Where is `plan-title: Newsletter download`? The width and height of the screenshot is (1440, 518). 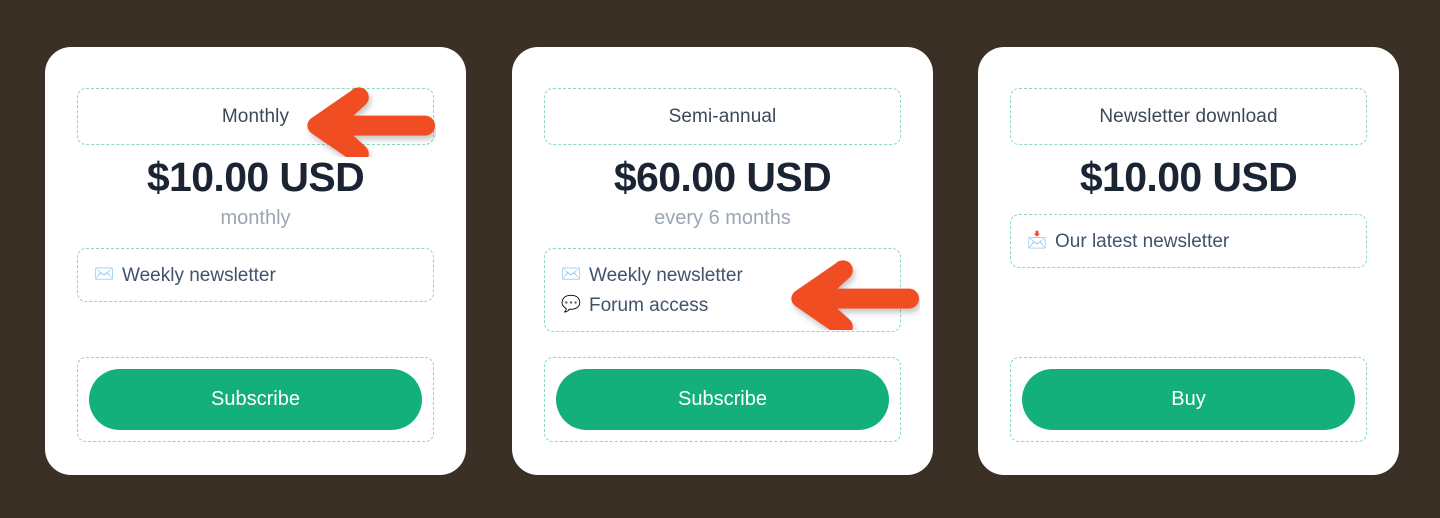 plan-title: Newsletter download is located at coordinates (1188, 116).